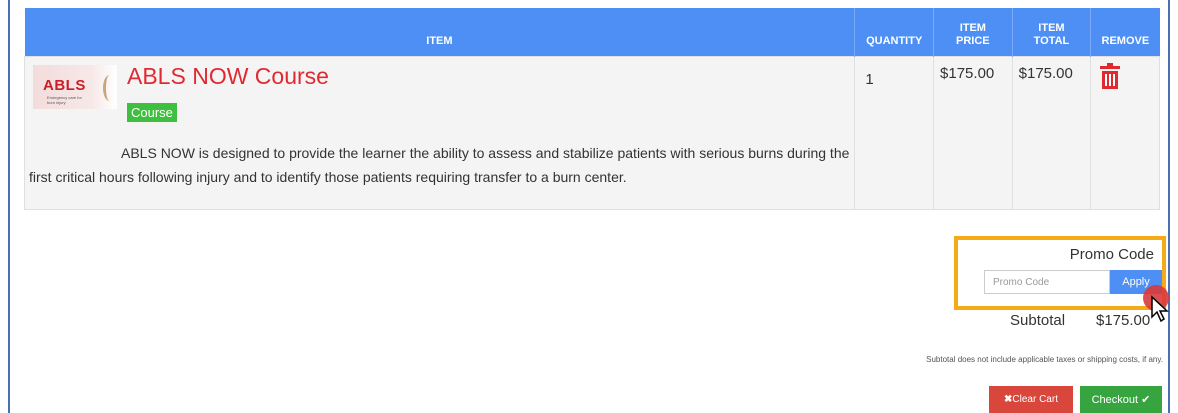  I want to click on checkout-button: Checkout ✔, so click(1121, 399).